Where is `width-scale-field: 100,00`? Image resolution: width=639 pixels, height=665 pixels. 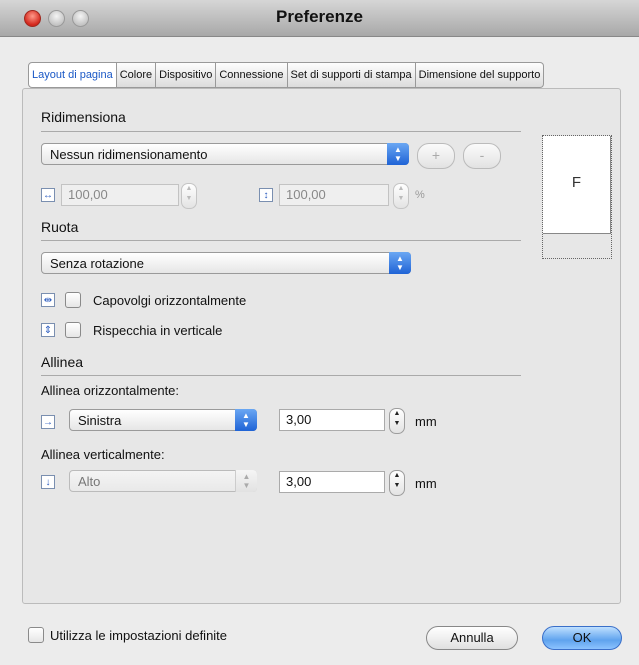
width-scale-field: 100,00 is located at coordinates (120, 195).